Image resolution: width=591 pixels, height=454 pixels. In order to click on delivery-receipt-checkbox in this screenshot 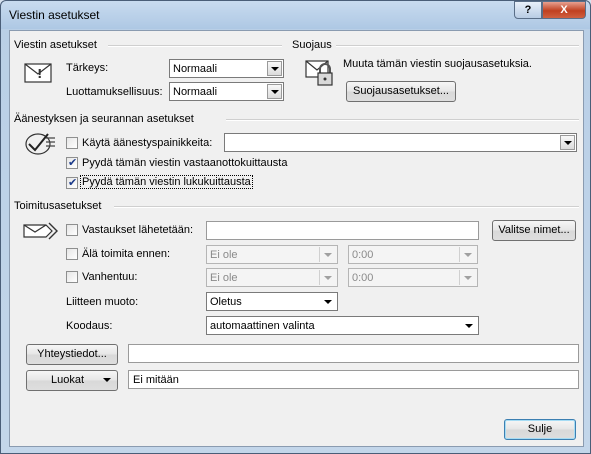, I will do `click(72, 162)`.